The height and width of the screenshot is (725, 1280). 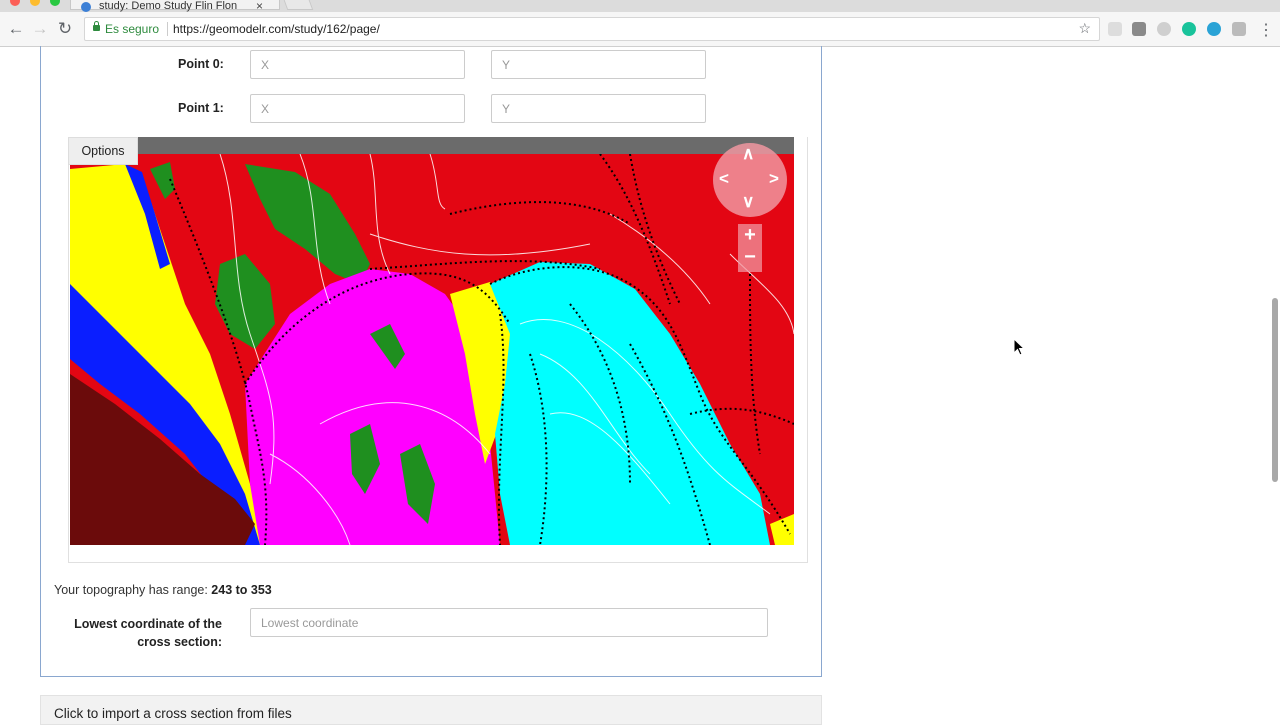 What do you see at coordinates (35, 3) in the screenshot?
I see `minimize-window-button` at bounding box center [35, 3].